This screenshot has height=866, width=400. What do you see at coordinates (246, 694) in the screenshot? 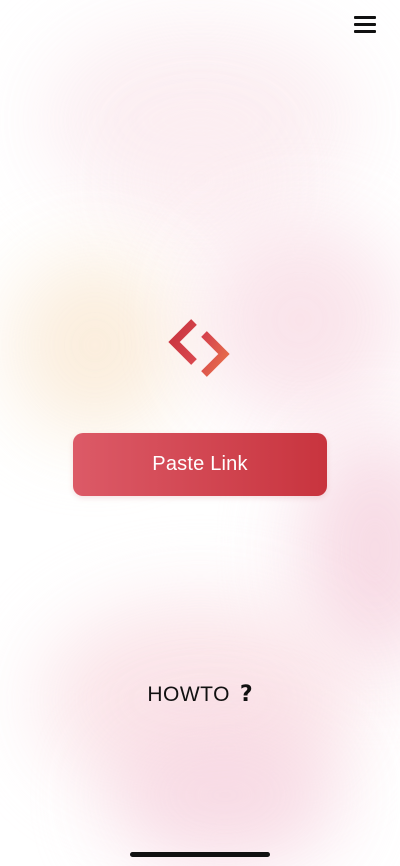
I see `question-mark-icon: ?` at bounding box center [246, 694].